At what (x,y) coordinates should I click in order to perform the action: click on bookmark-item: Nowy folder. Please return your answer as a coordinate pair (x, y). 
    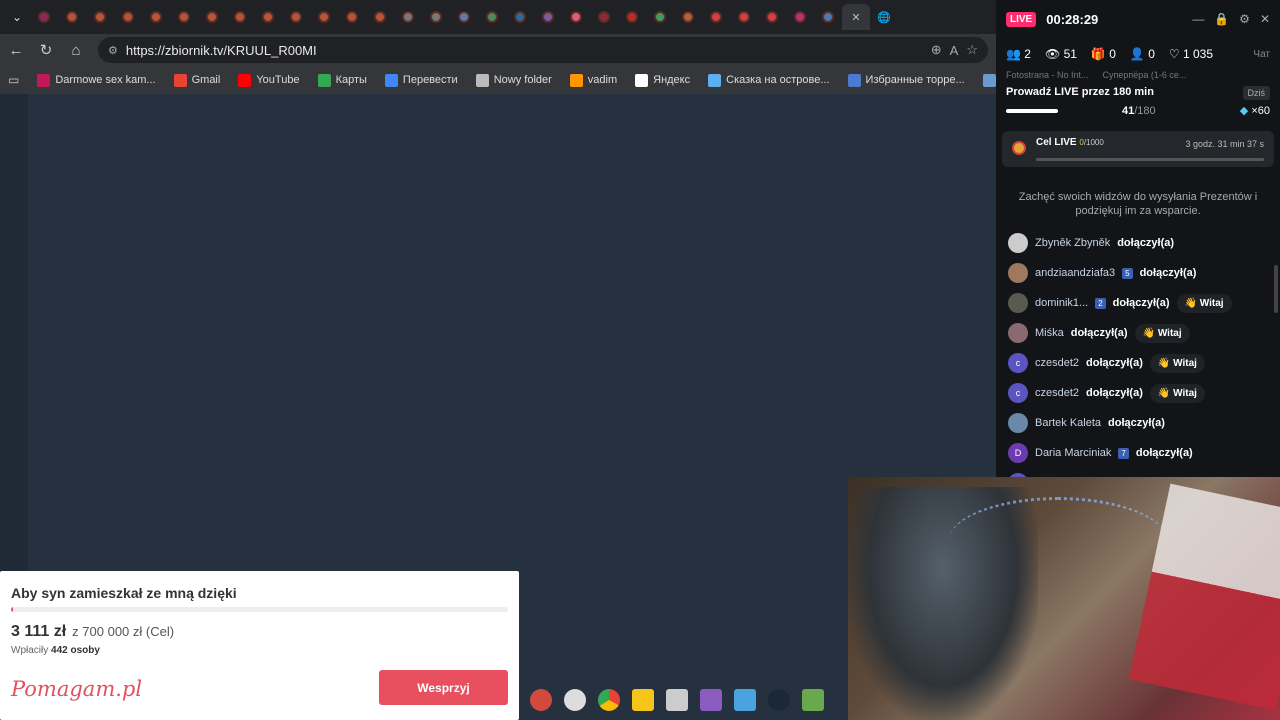
    Looking at the image, I should click on (513, 80).